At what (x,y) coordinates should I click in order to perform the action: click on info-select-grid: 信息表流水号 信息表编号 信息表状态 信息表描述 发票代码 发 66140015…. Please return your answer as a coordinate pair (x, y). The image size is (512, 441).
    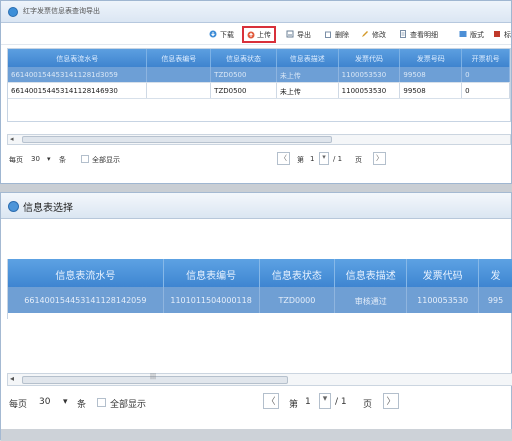
    Looking at the image, I should click on (259, 289).